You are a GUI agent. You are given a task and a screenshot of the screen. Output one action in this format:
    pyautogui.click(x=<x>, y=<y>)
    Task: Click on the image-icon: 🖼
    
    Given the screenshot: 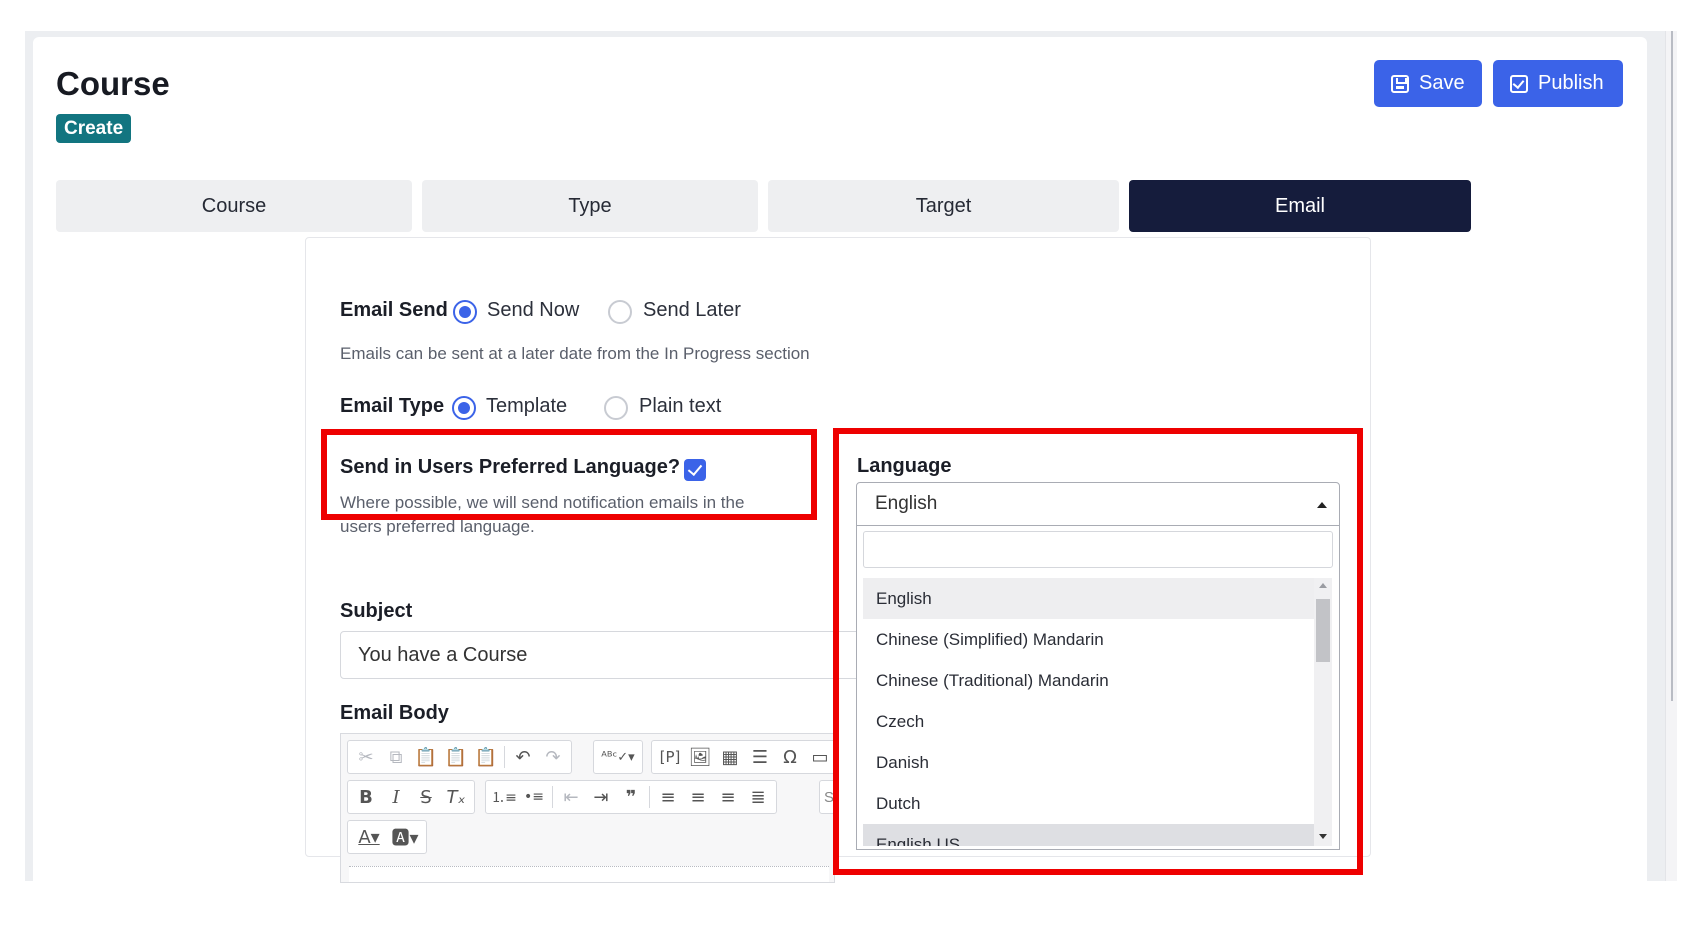 What is the action you would take?
    pyautogui.click(x=700, y=757)
    